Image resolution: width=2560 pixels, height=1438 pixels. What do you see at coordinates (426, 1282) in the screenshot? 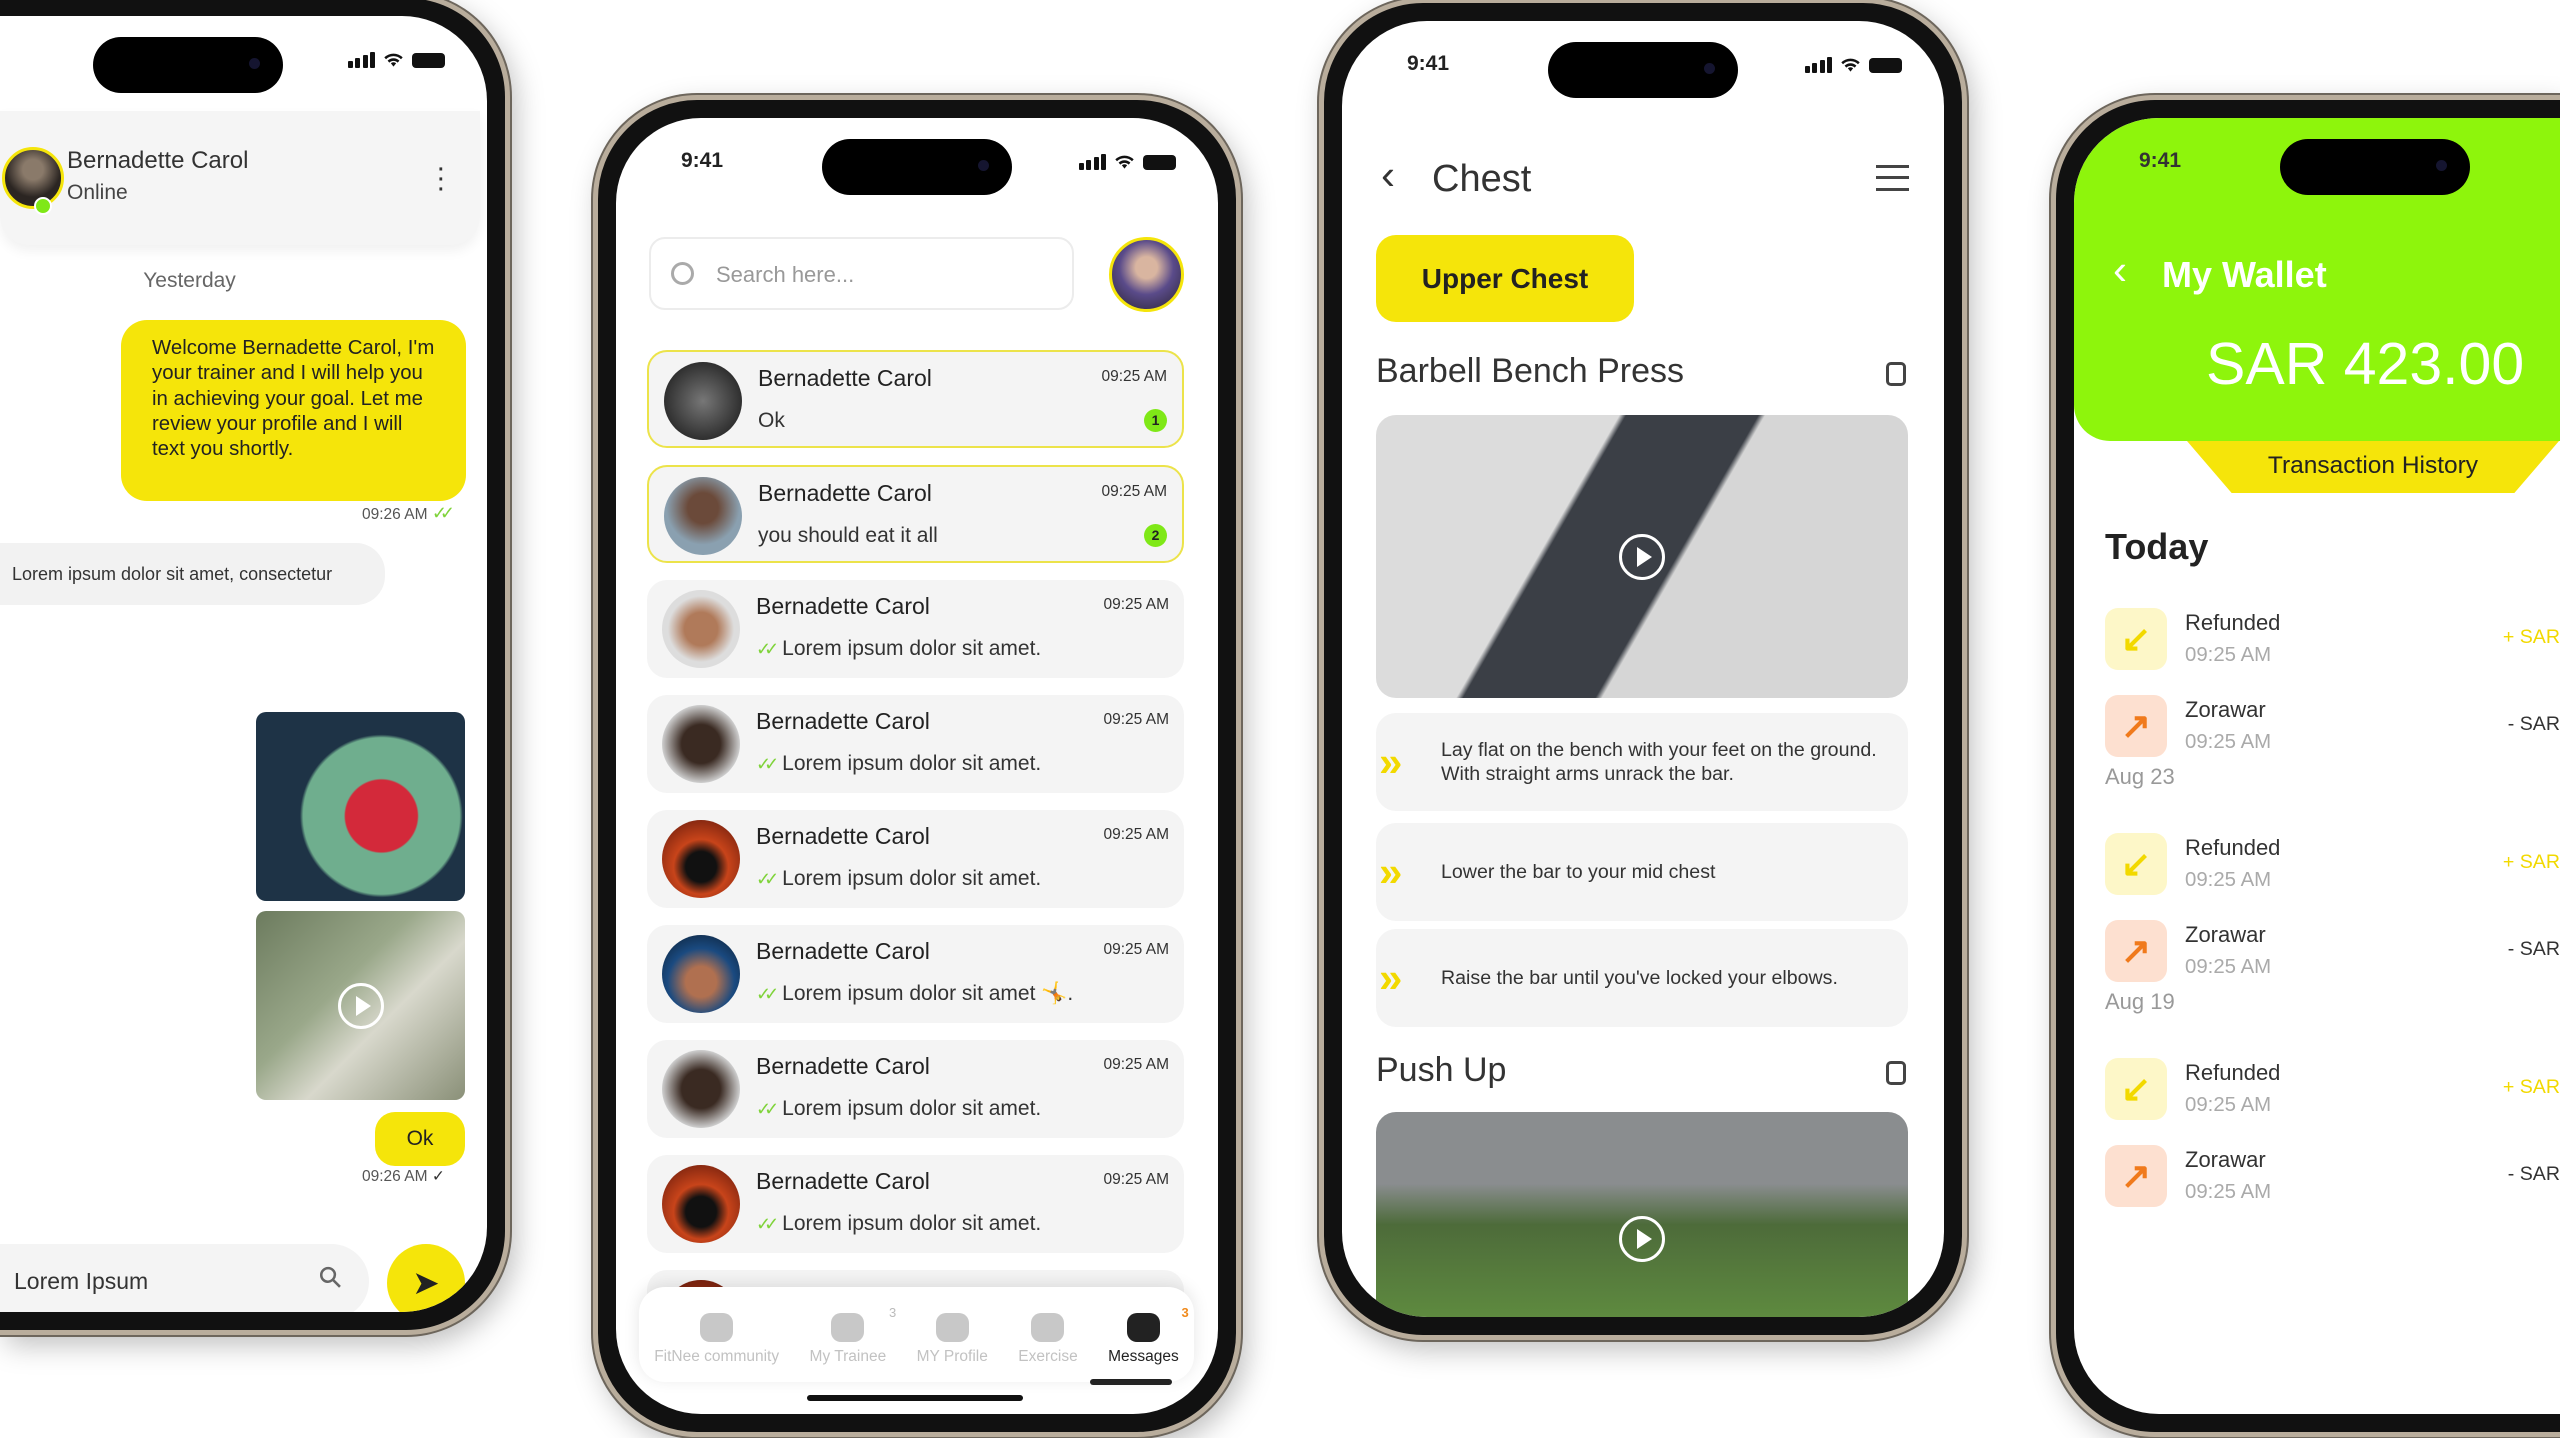
I see `send-icon: ➤` at bounding box center [426, 1282].